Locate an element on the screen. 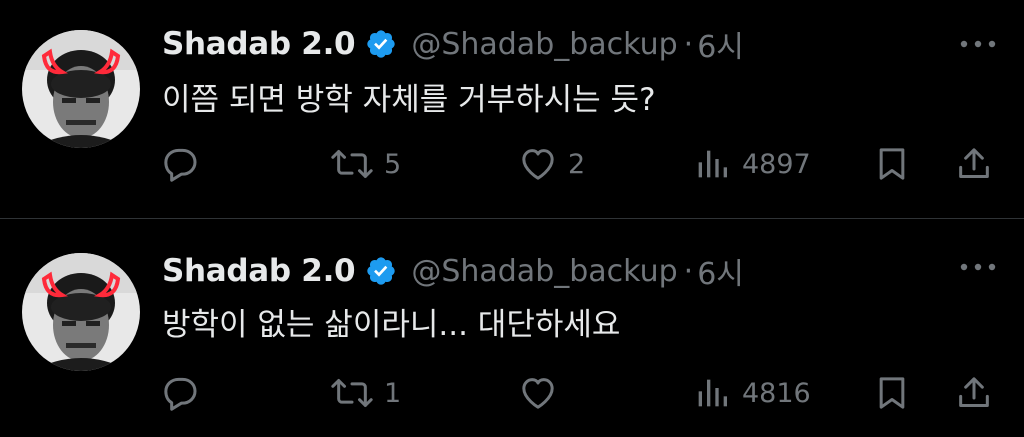  retweet-count: 1 is located at coordinates (393, 393).